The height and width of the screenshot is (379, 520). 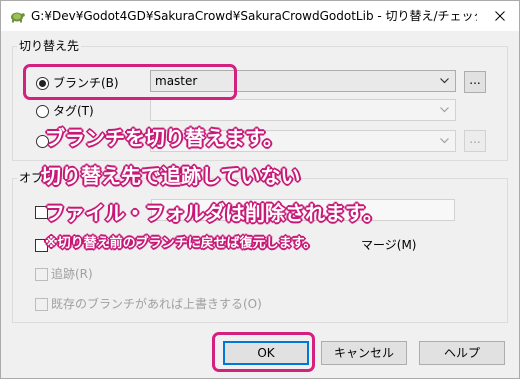 What do you see at coordinates (72, 274) in the screenshot?
I see `track-checkbox-label: 追跡(R)` at bounding box center [72, 274].